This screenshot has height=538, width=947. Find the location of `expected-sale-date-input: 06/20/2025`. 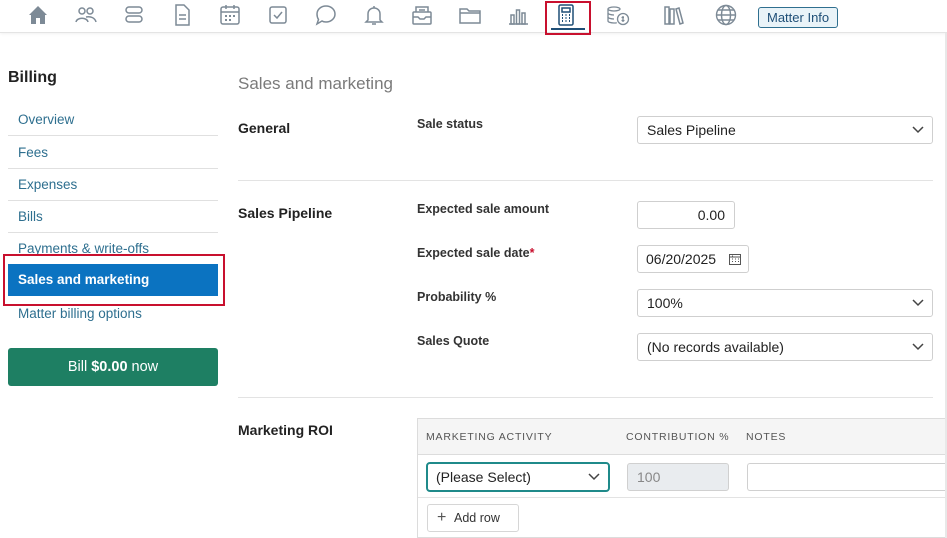

expected-sale-date-input: 06/20/2025 is located at coordinates (693, 259).